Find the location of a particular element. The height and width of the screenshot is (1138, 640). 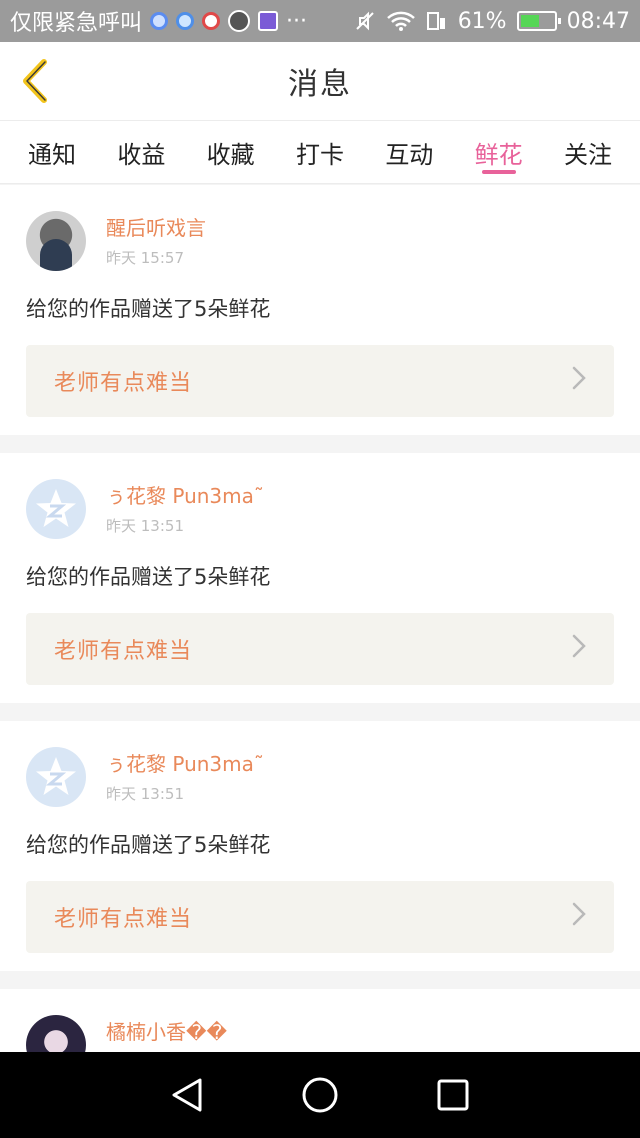

triangle-back-icon is located at coordinates (187, 1095).